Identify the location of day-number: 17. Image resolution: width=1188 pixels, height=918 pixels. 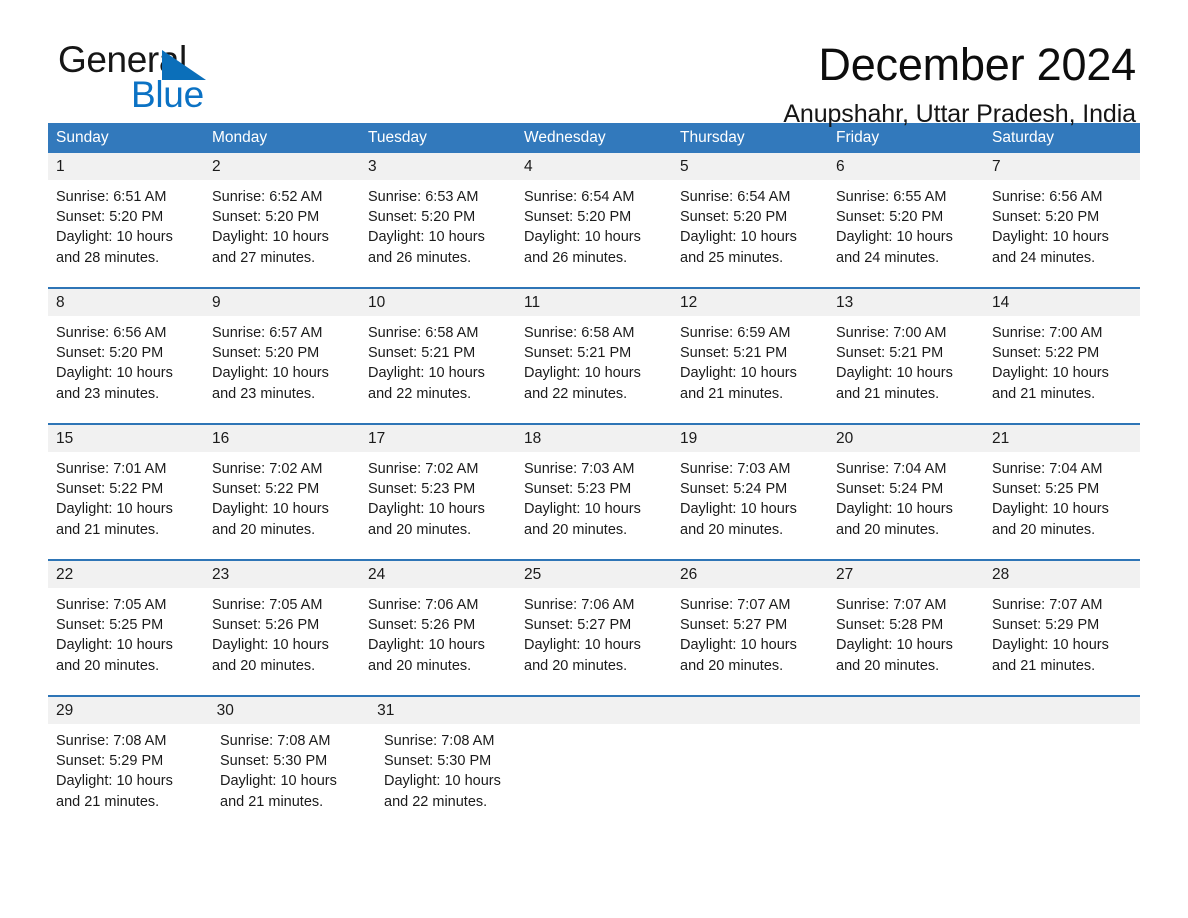
(438, 438).